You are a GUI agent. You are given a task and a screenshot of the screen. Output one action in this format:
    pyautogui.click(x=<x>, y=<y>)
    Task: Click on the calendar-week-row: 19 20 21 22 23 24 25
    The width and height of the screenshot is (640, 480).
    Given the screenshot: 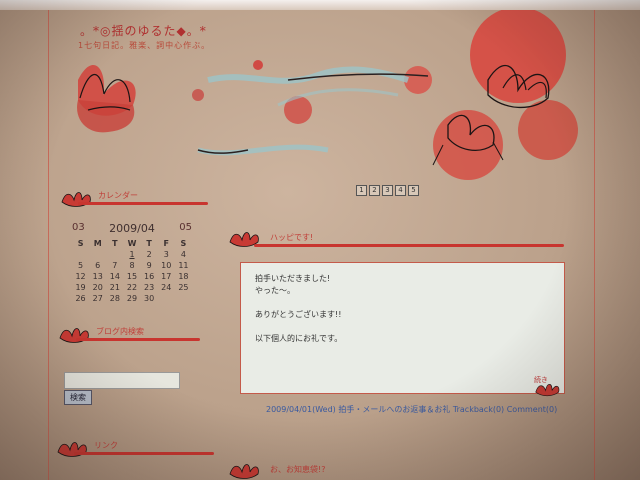 What is the action you would take?
    pyautogui.click(x=132, y=287)
    